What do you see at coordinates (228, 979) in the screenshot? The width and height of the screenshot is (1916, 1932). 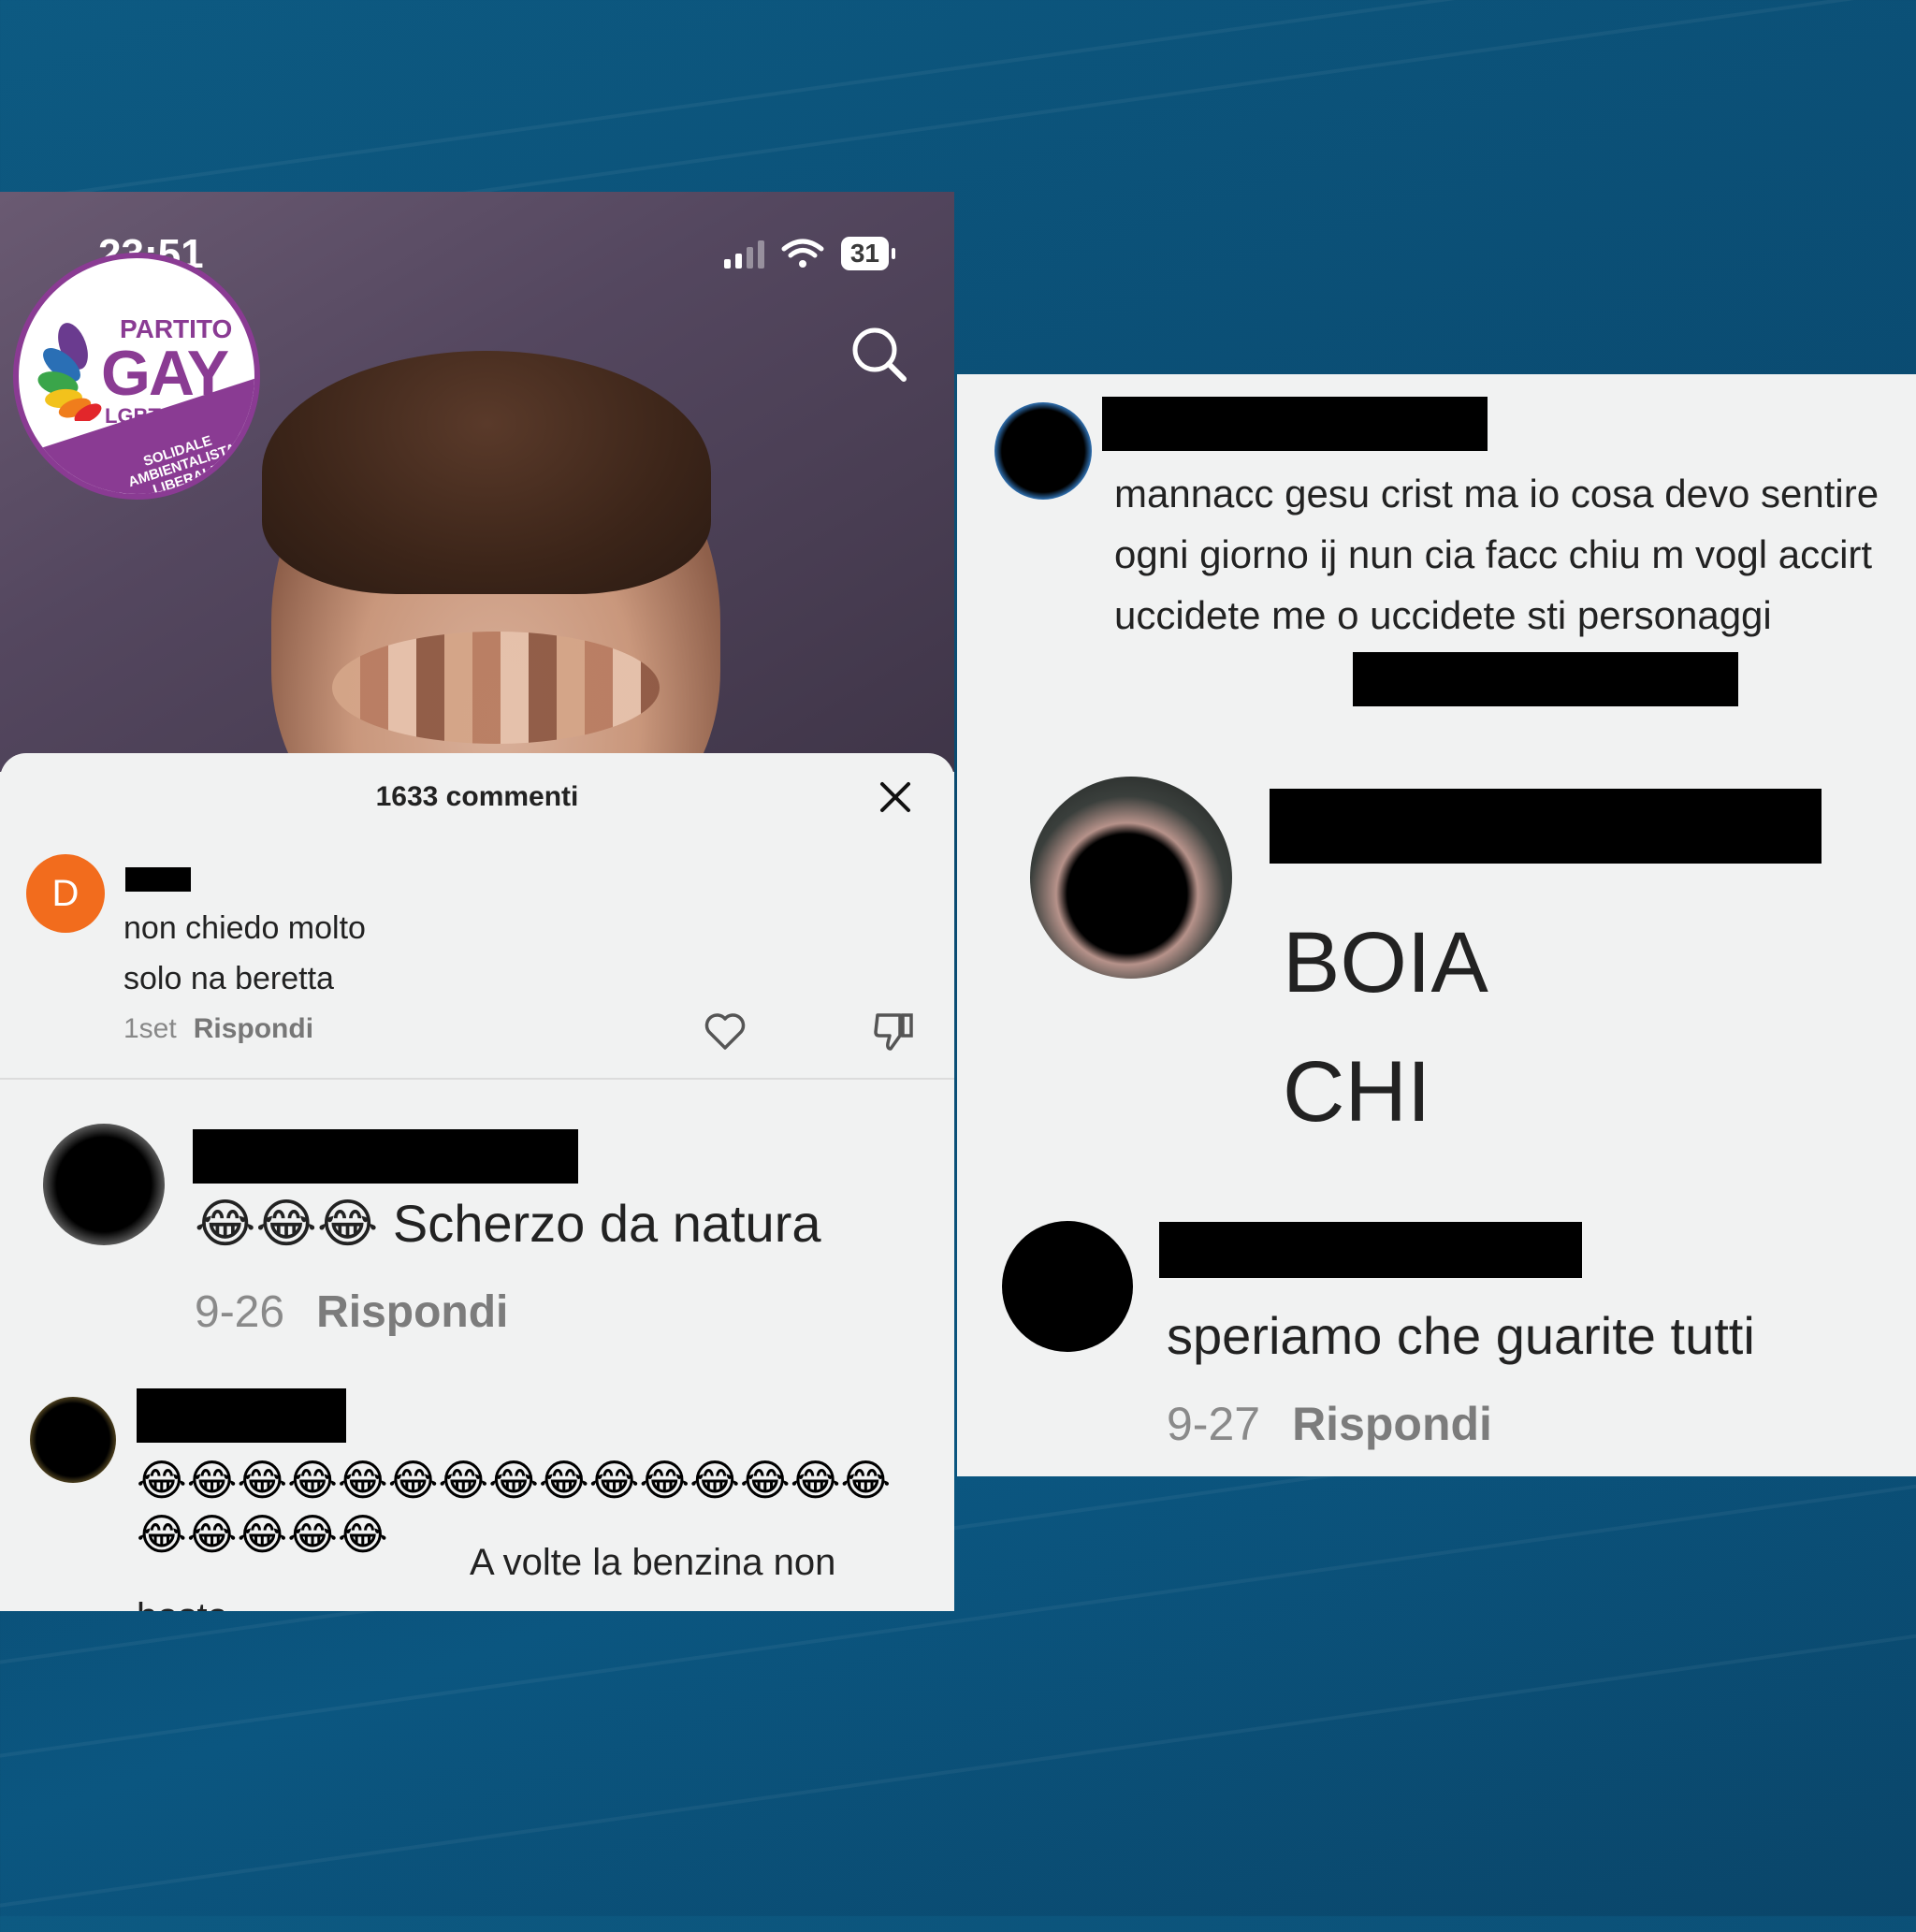 I see `comment-line: solo na beretta` at bounding box center [228, 979].